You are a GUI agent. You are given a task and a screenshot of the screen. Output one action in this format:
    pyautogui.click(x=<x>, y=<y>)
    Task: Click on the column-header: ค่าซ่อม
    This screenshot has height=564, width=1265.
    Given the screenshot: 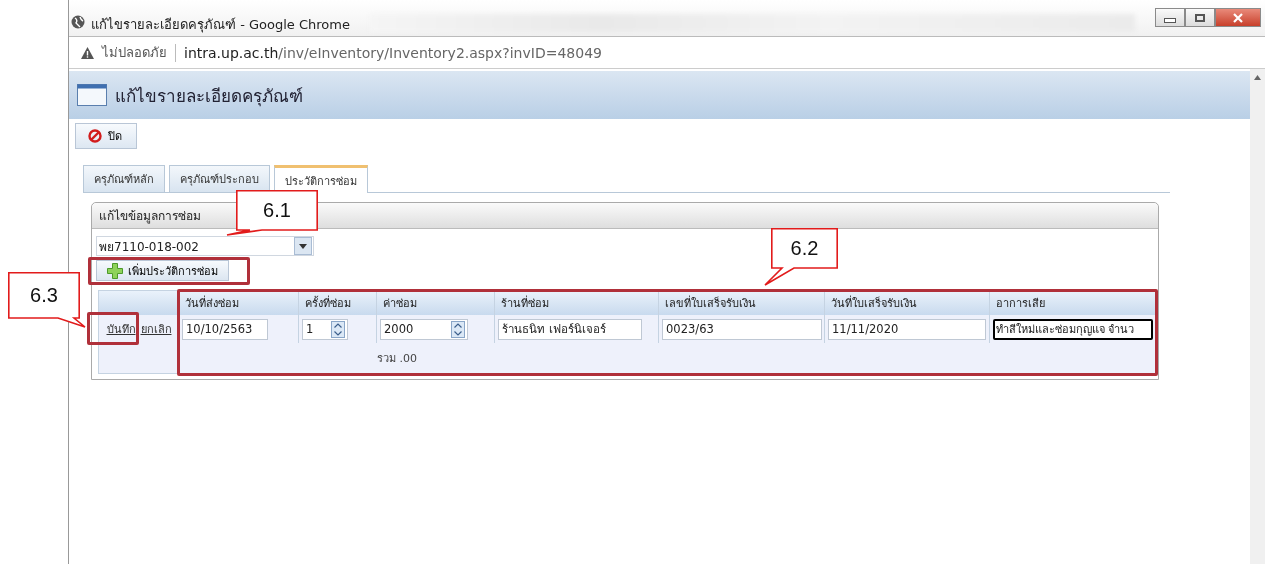 What is the action you would take?
    pyautogui.click(x=436, y=303)
    